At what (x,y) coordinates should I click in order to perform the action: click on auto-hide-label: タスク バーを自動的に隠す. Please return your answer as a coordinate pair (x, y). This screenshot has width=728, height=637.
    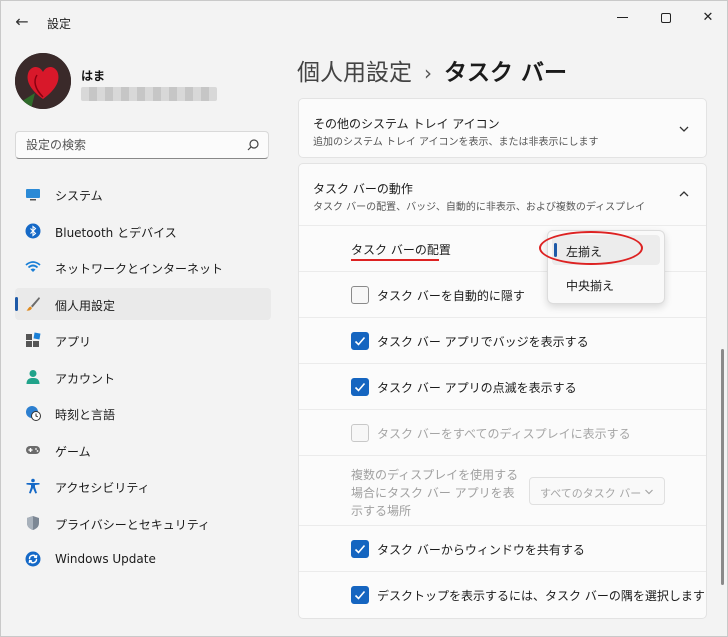
    Looking at the image, I should click on (451, 296).